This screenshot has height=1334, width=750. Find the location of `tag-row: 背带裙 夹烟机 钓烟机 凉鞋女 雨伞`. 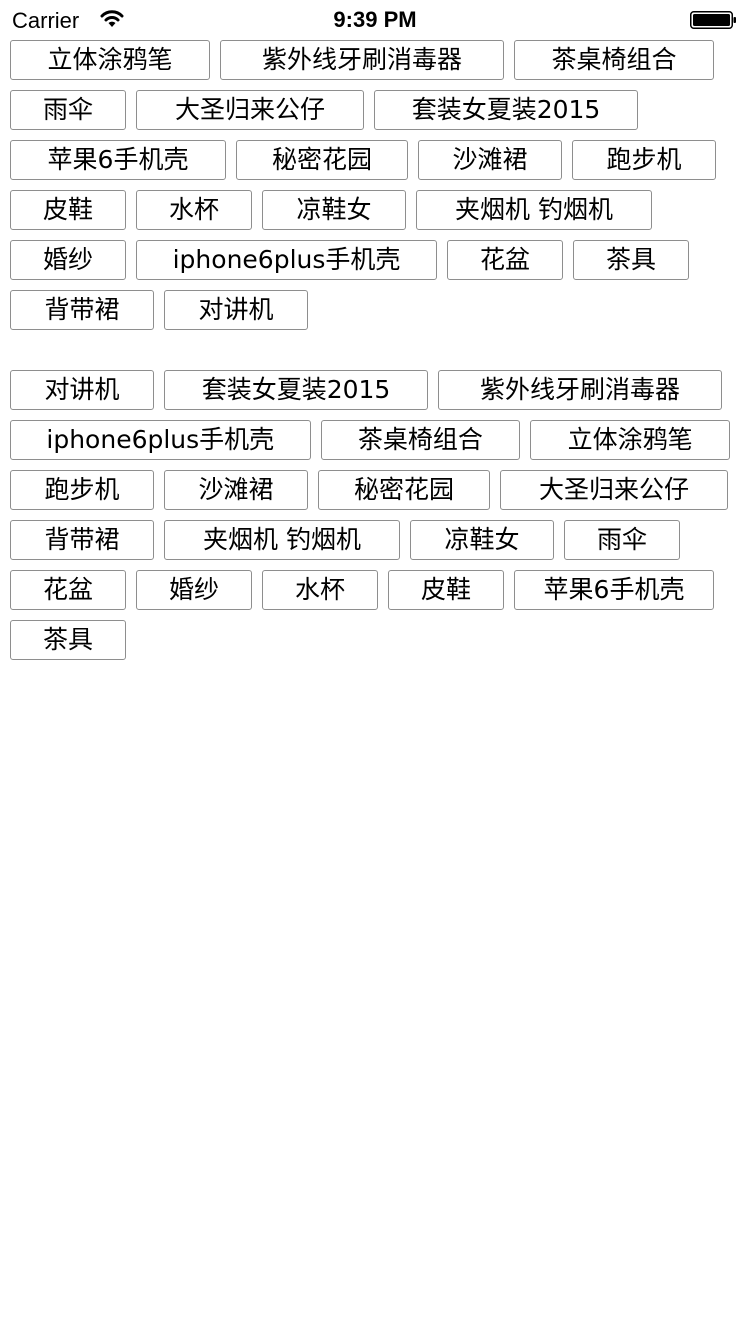

tag-row: 背带裙 夹烟机 钓烟机 凉鞋女 雨伞 is located at coordinates (375, 540).